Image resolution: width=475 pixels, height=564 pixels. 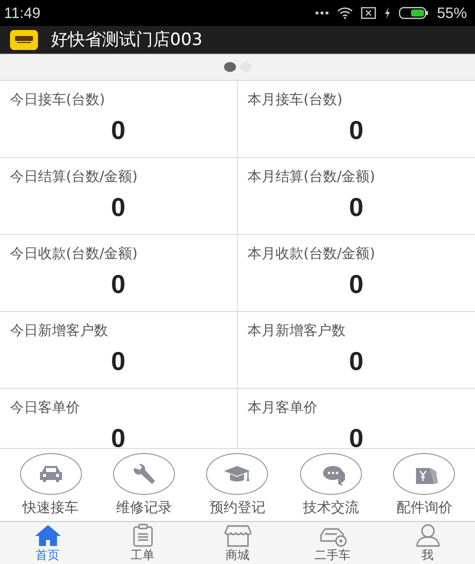 I want to click on house-icon, so click(x=48, y=534).